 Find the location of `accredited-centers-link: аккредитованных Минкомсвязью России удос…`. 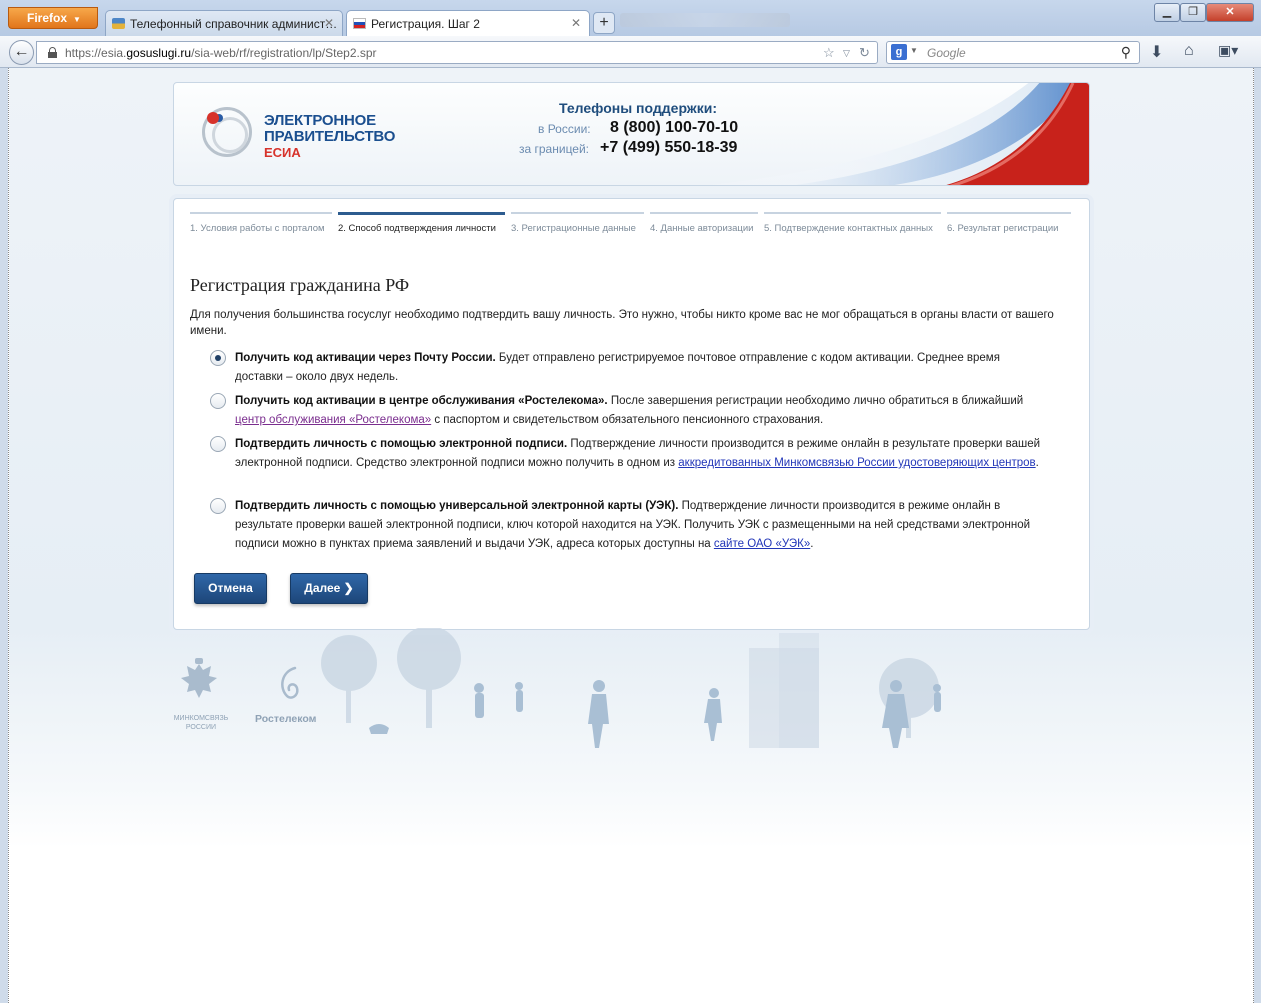

accredited-centers-link: аккредитованных Минкомсвязью России удос… is located at coordinates (856, 463).